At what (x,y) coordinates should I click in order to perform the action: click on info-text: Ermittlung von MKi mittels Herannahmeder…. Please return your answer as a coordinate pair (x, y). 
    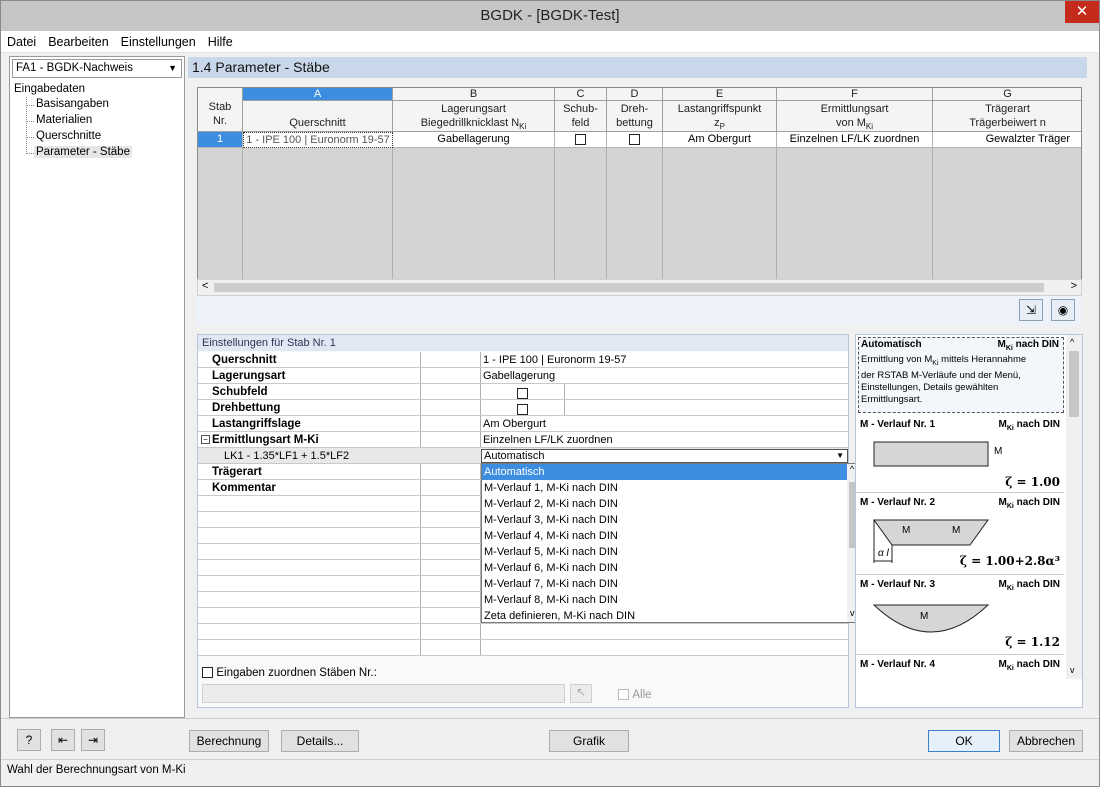
    Looking at the image, I should click on (943, 380).